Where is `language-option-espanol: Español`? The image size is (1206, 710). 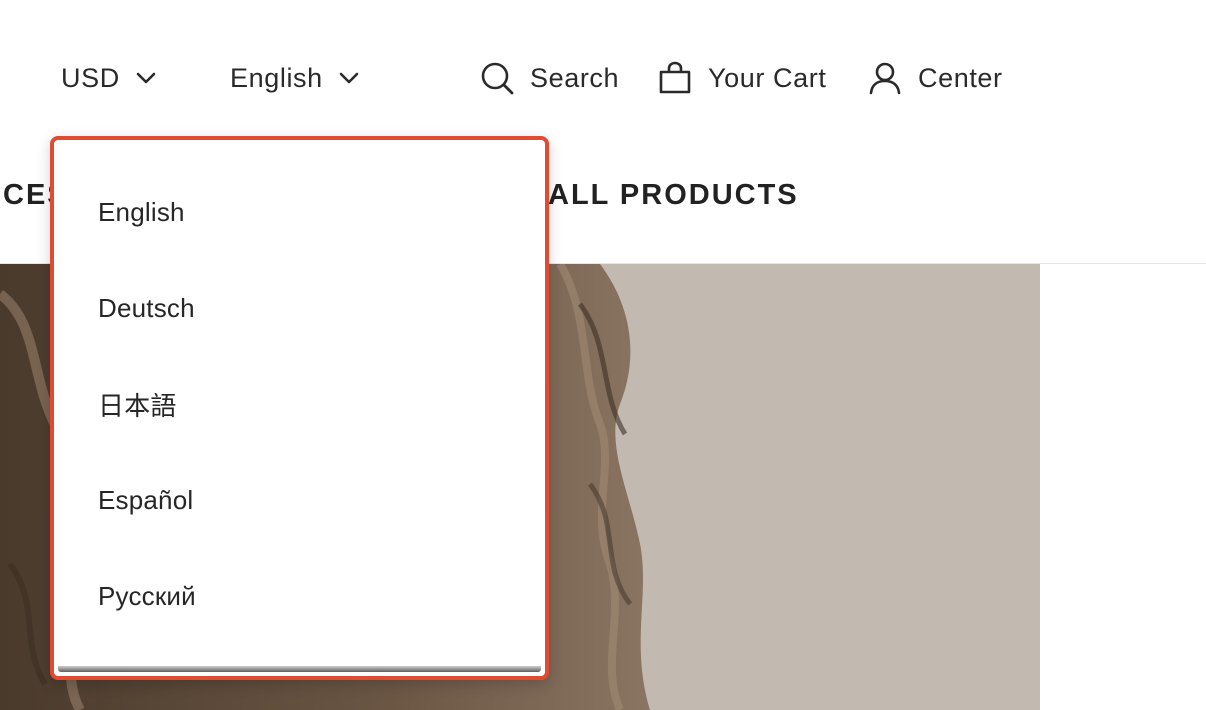 language-option-espanol: Español is located at coordinates (298, 500).